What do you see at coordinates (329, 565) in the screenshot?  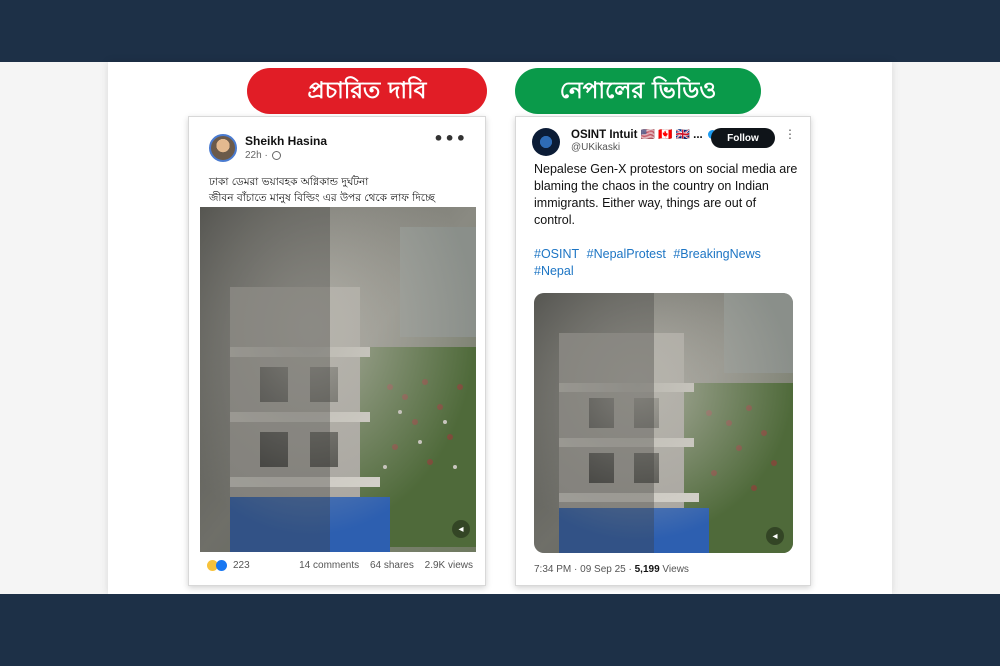 I see `comments-count: 14 comments` at bounding box center [329, 565].